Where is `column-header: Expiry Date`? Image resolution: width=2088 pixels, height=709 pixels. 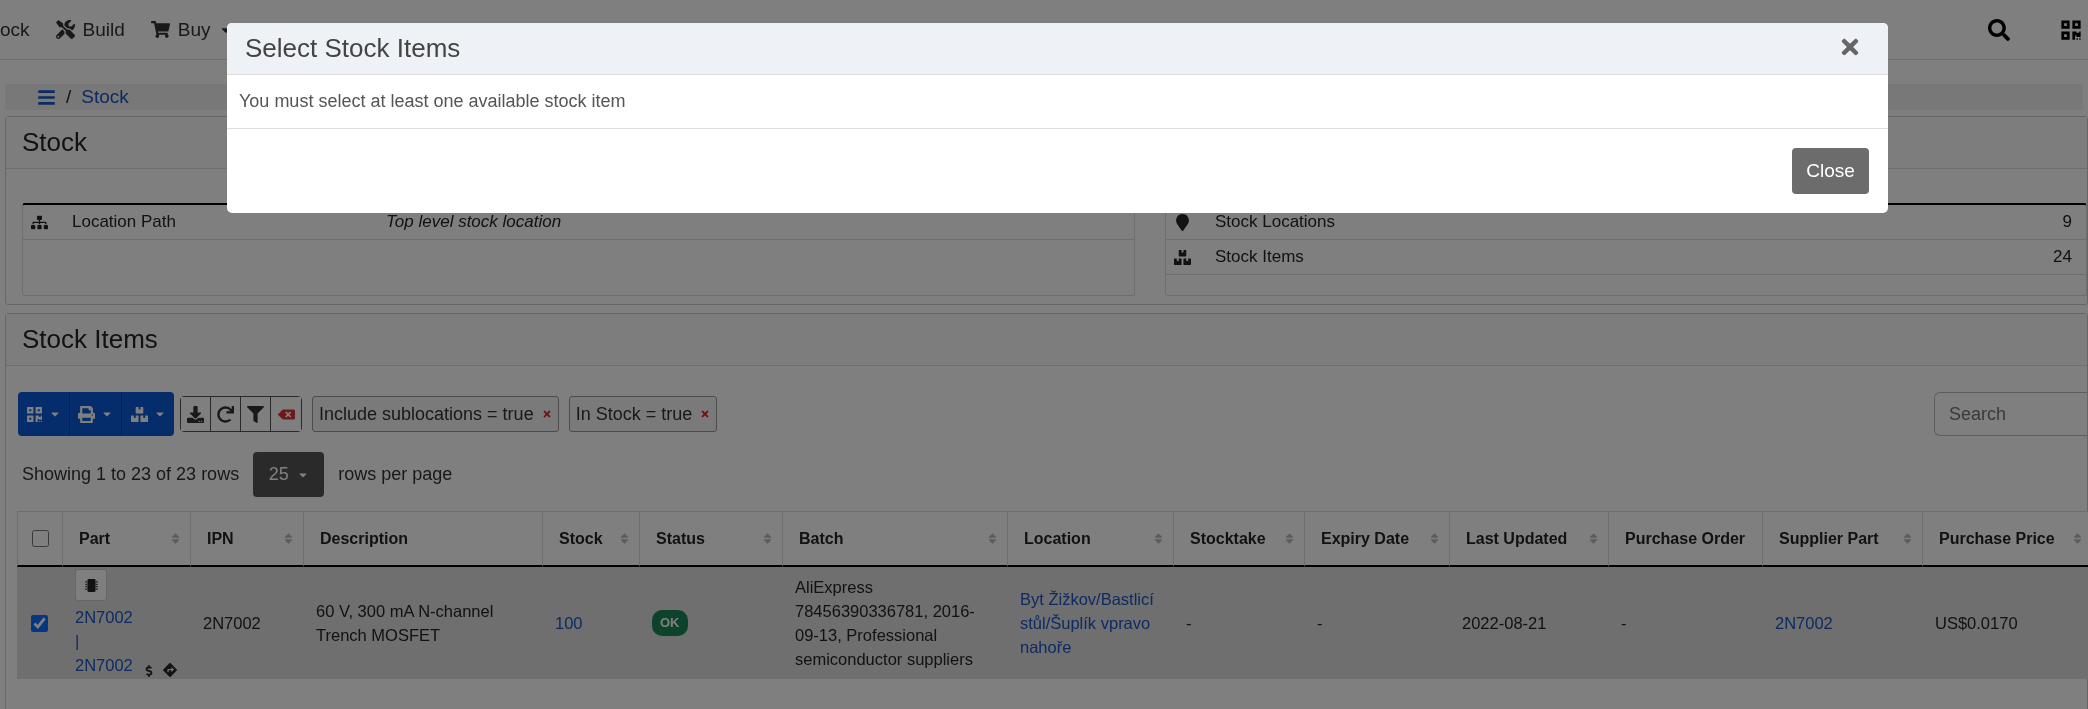
column-header: Expiry Date is located at coordinates (1377, 539).